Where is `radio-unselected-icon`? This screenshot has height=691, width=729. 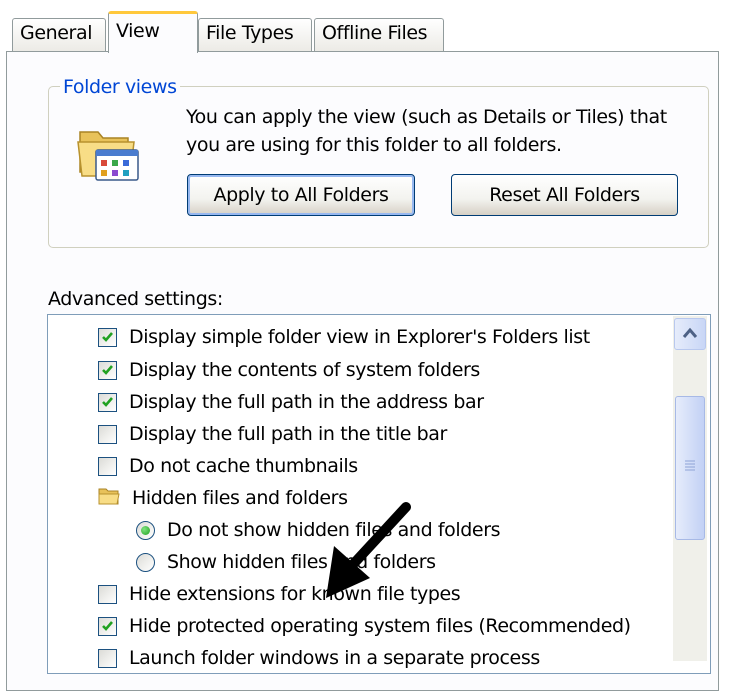
radio-unselected-icon is located at coordinates (145, 562).